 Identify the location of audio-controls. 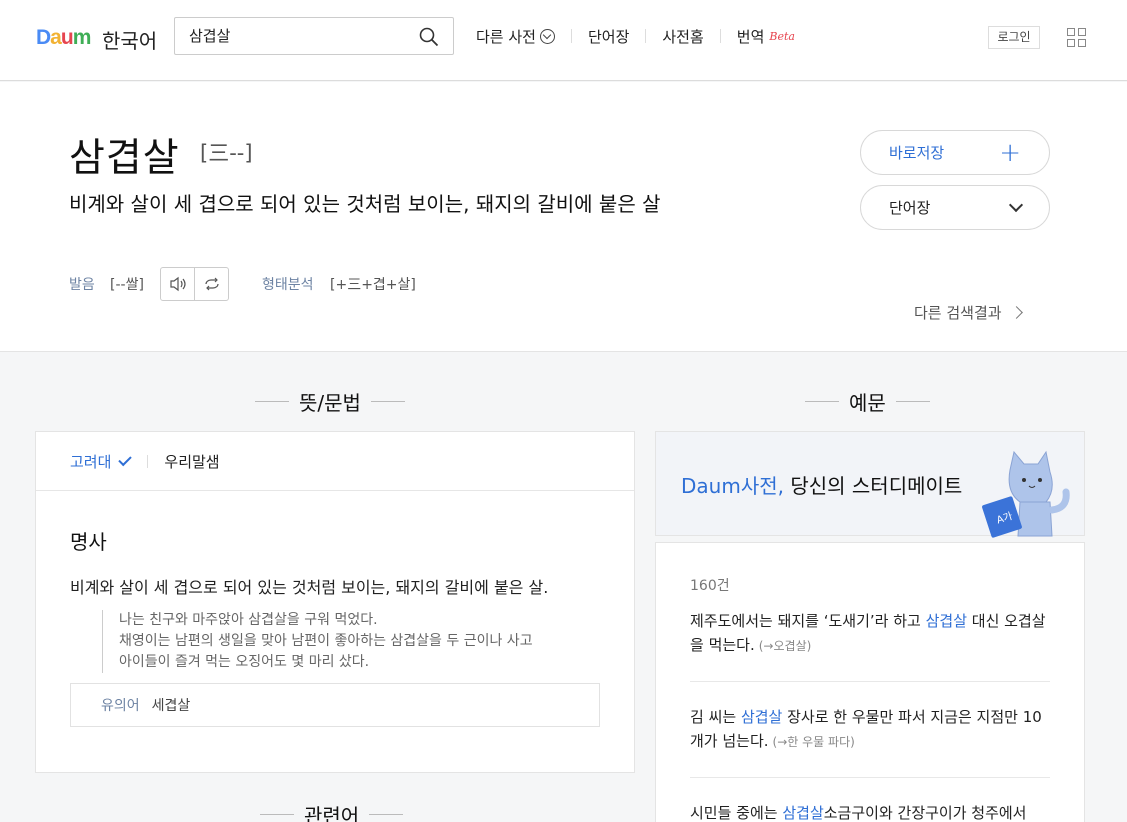
(194, 284).